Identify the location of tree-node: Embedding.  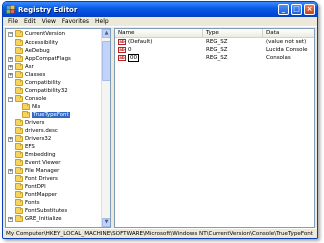
(35, 155).